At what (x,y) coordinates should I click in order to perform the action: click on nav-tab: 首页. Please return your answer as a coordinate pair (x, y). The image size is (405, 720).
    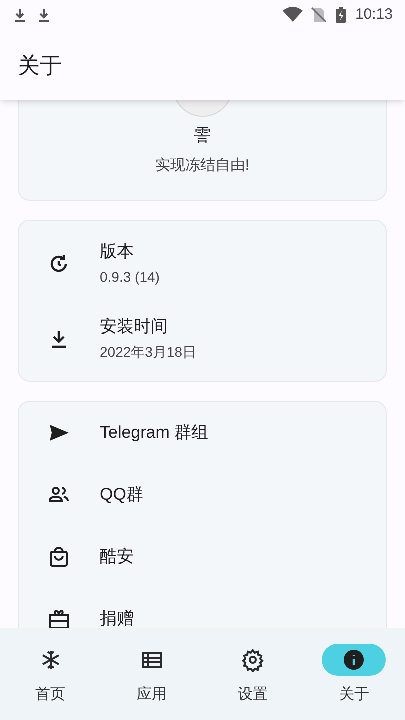
    Looking at the image, I should click on (51, 674).